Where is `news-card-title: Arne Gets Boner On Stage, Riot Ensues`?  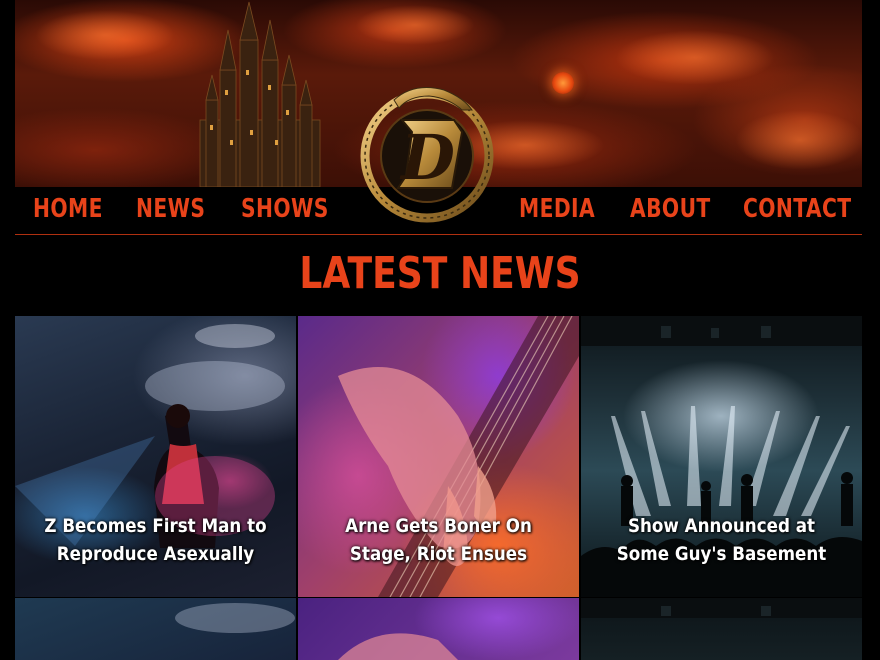 news-card-title: Arne Gets Boner On Stage, Riot Ensues is located at coordinates (438, 540).